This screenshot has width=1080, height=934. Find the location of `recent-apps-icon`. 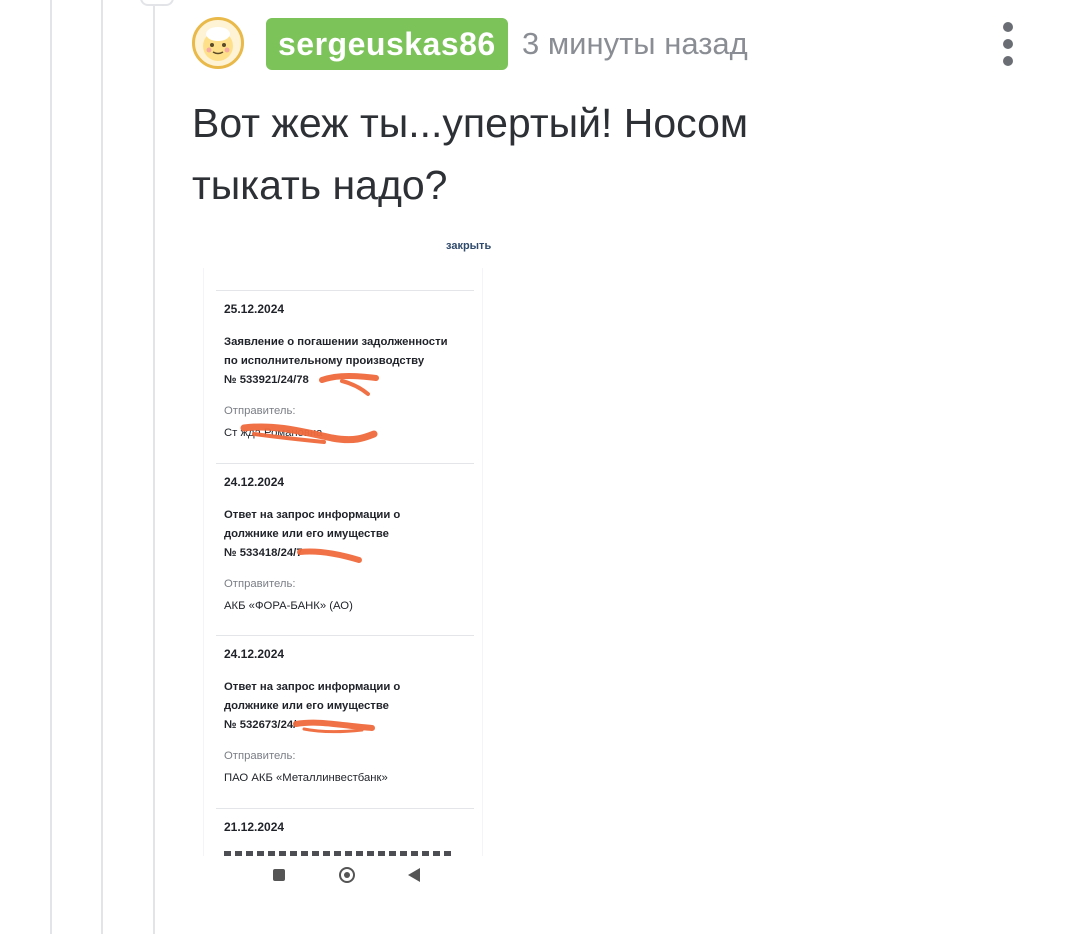

recent-apps-icon is located at coordinates (279, 875).